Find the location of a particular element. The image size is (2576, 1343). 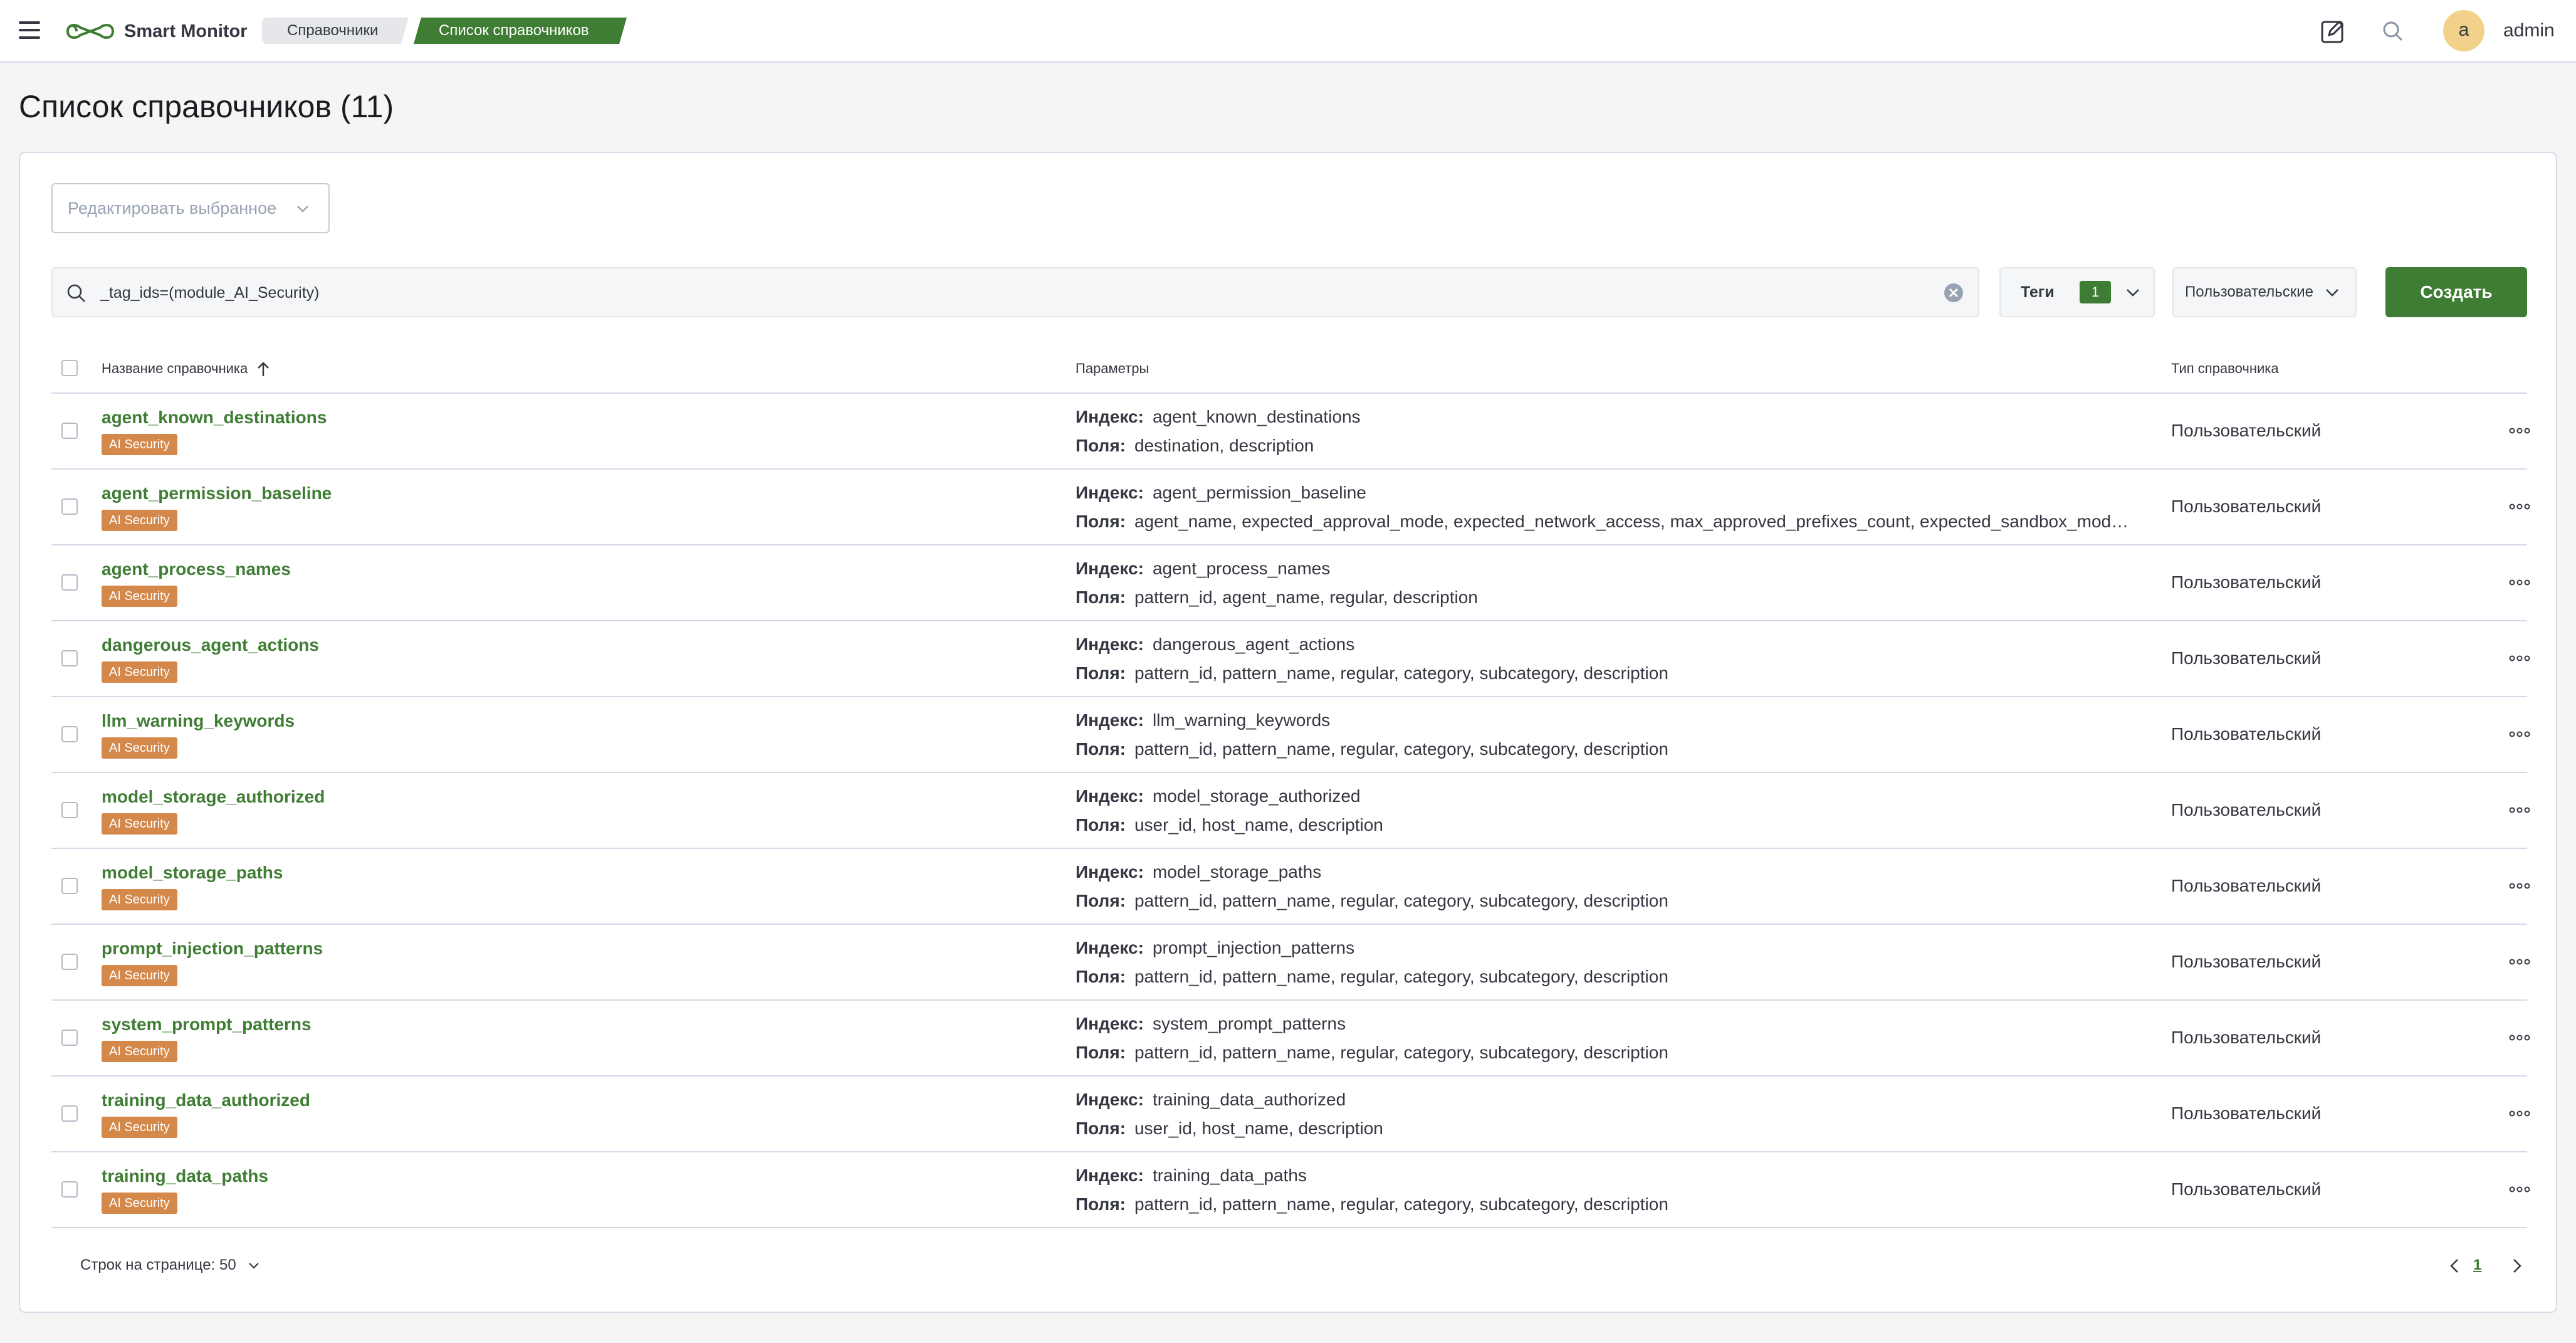

directory-name-link: agent_known_destinations is located at coordinates (214, 417).